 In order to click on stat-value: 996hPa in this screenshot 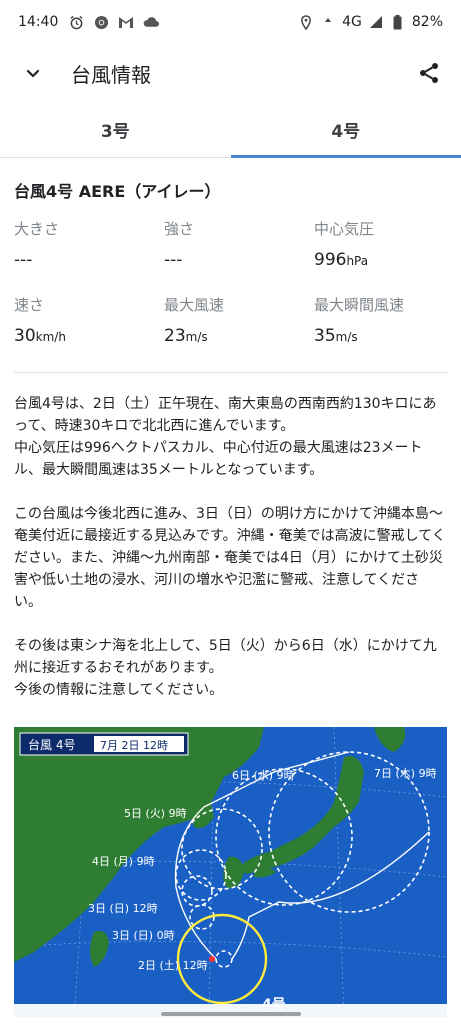, I will do `click(341, 260)`.